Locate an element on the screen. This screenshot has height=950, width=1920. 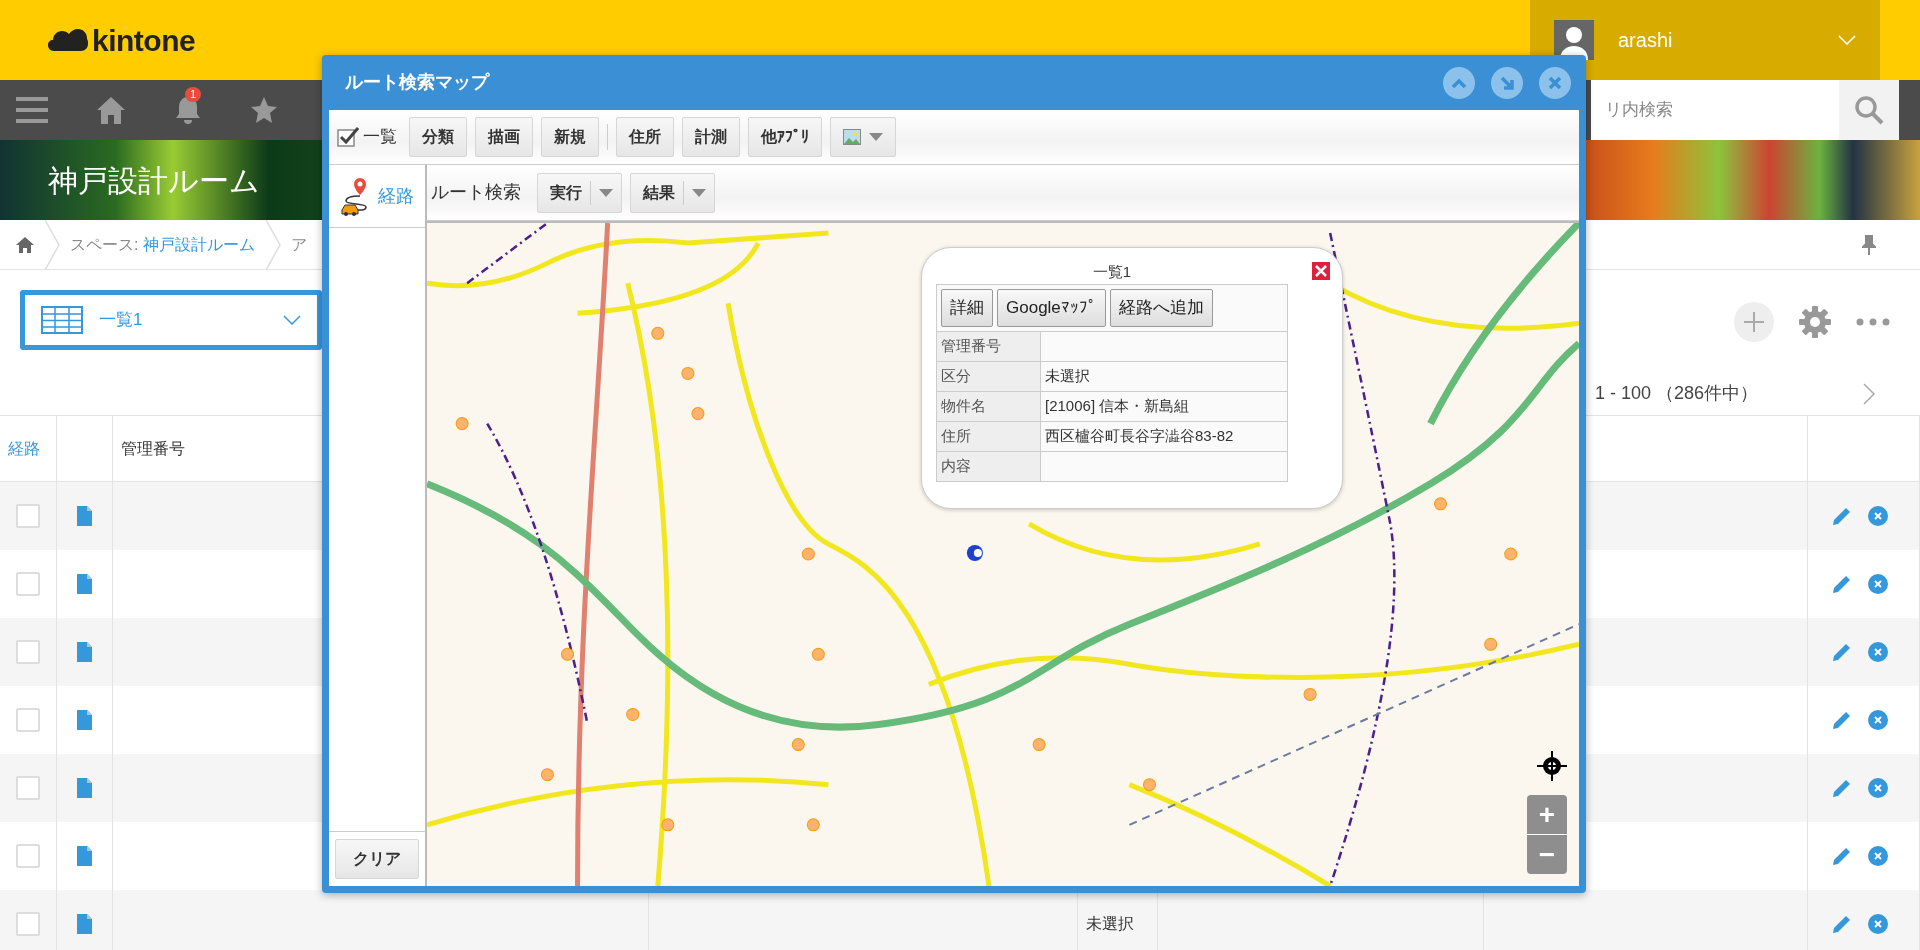
avatar-icon is located at coordinates (1574, 40).